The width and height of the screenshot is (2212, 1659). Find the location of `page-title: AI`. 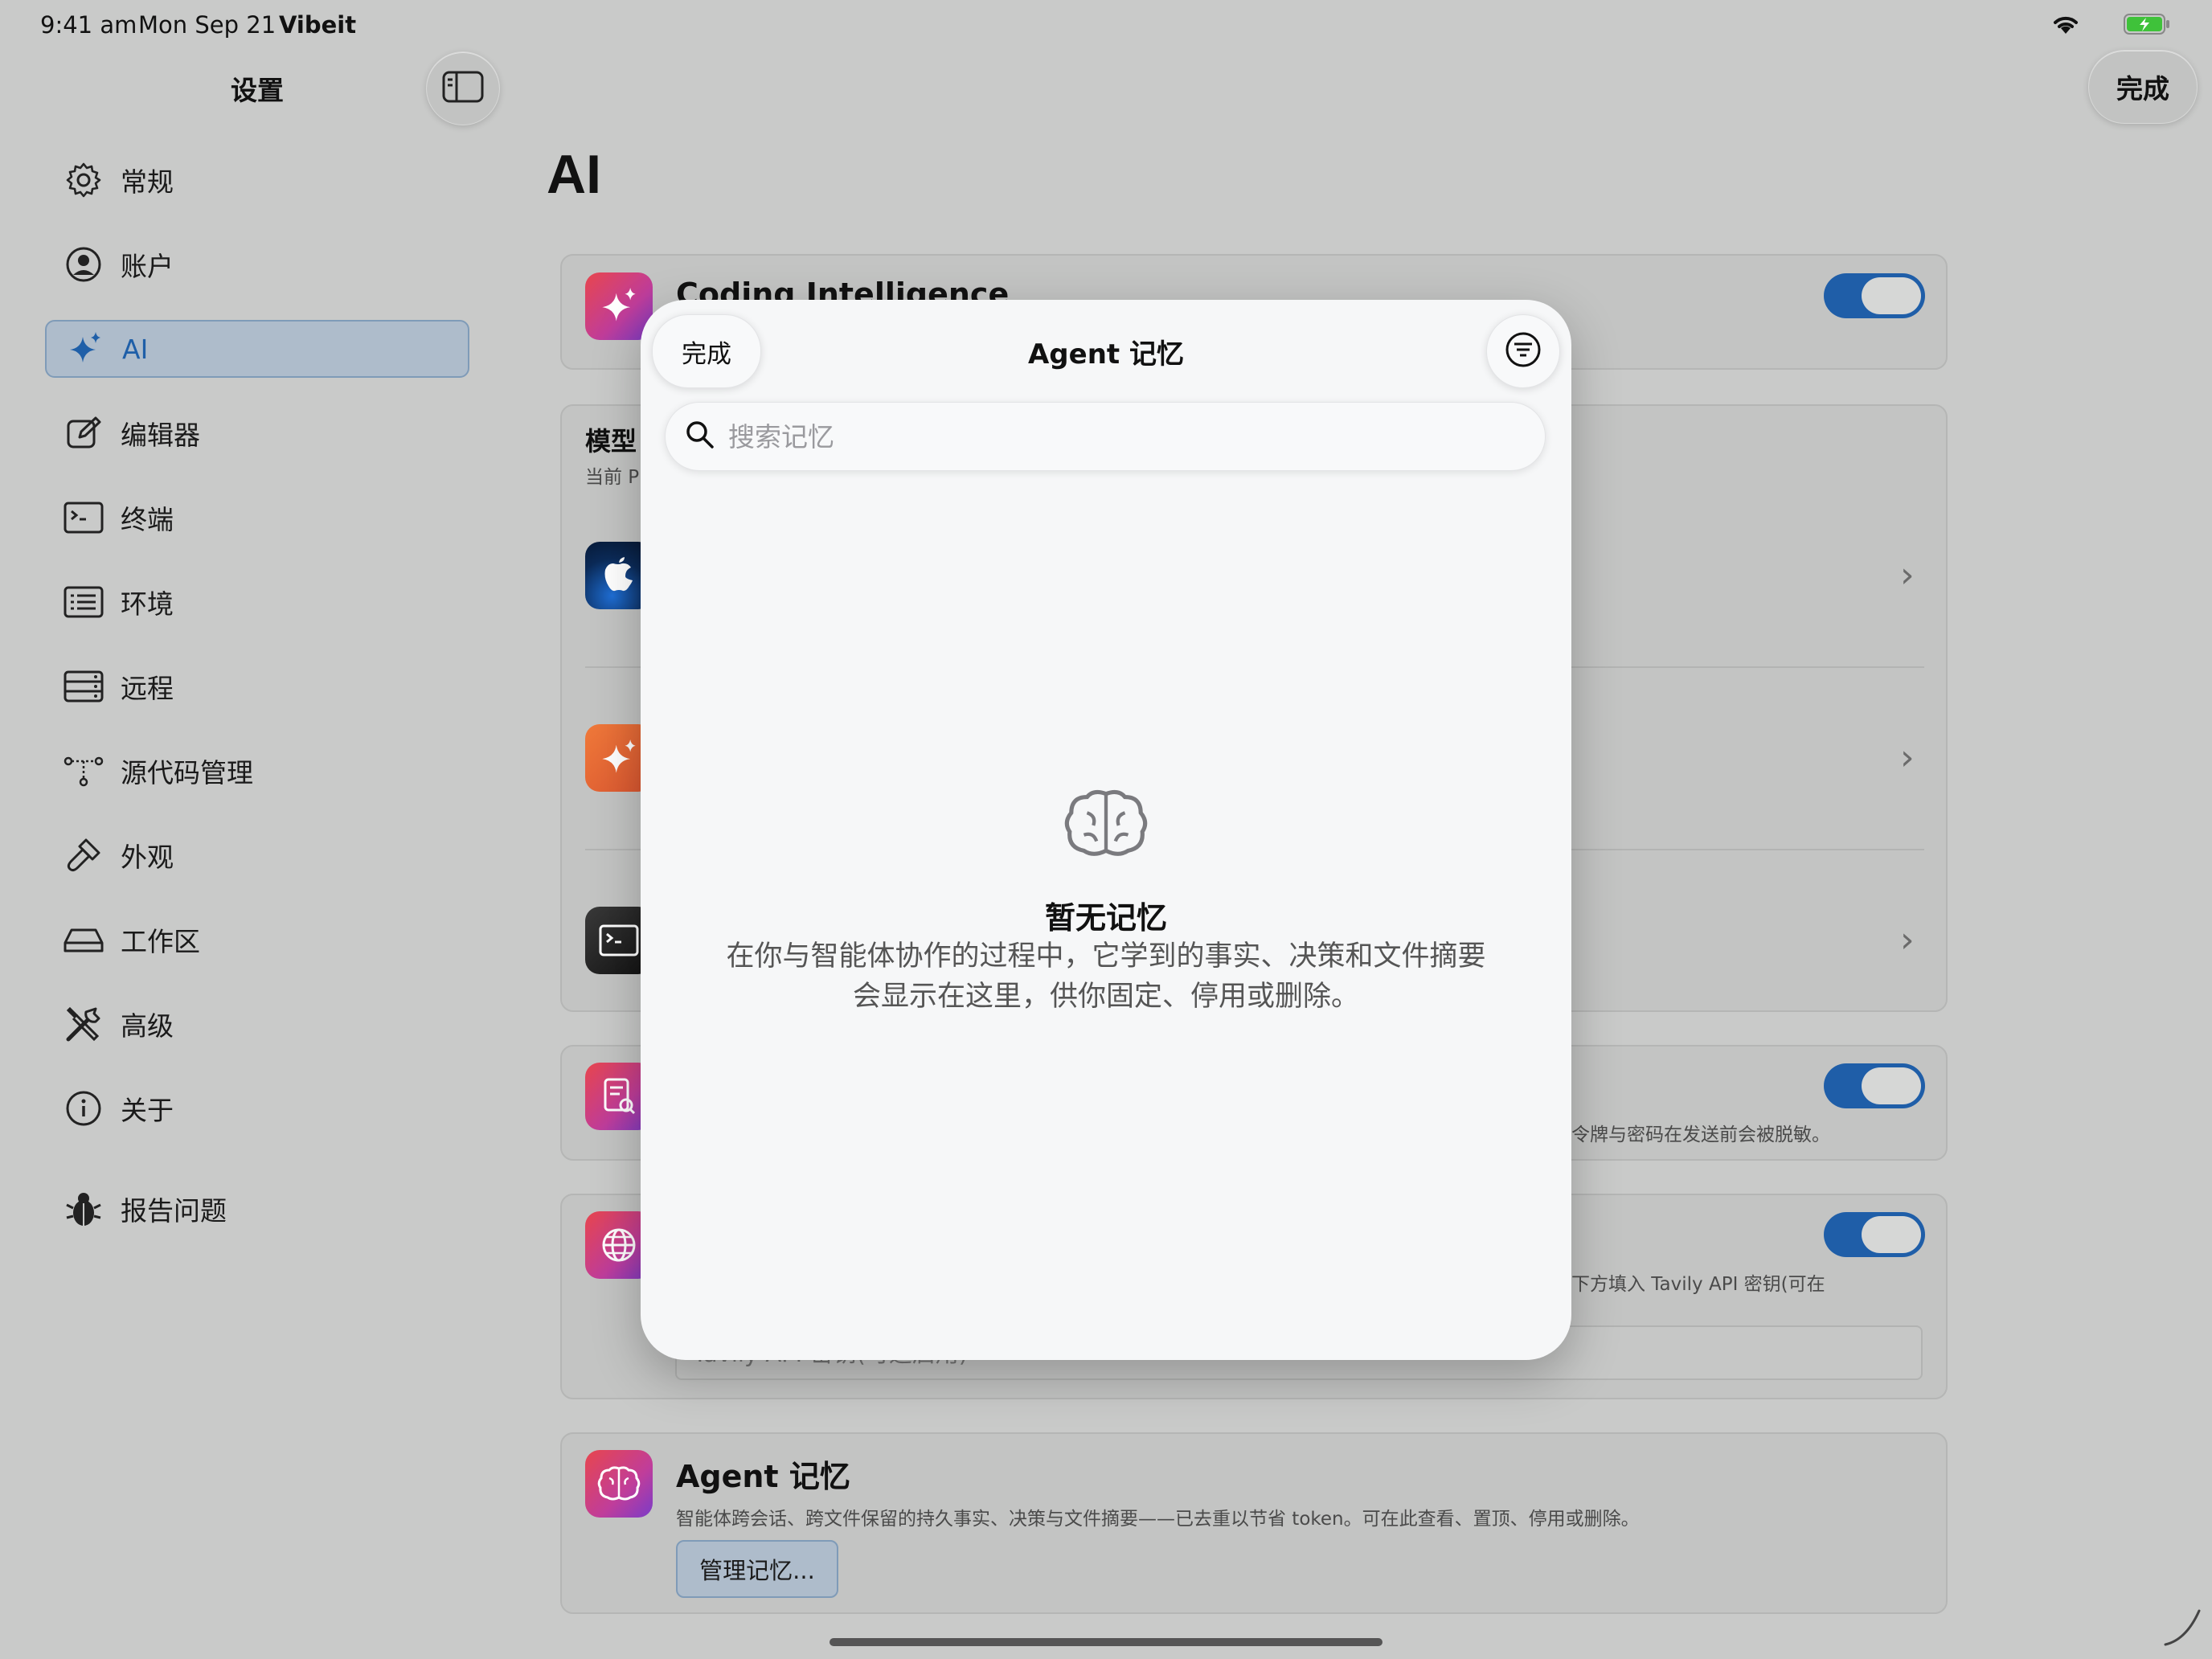

page-title: AI is located at coordinates (574, 174).